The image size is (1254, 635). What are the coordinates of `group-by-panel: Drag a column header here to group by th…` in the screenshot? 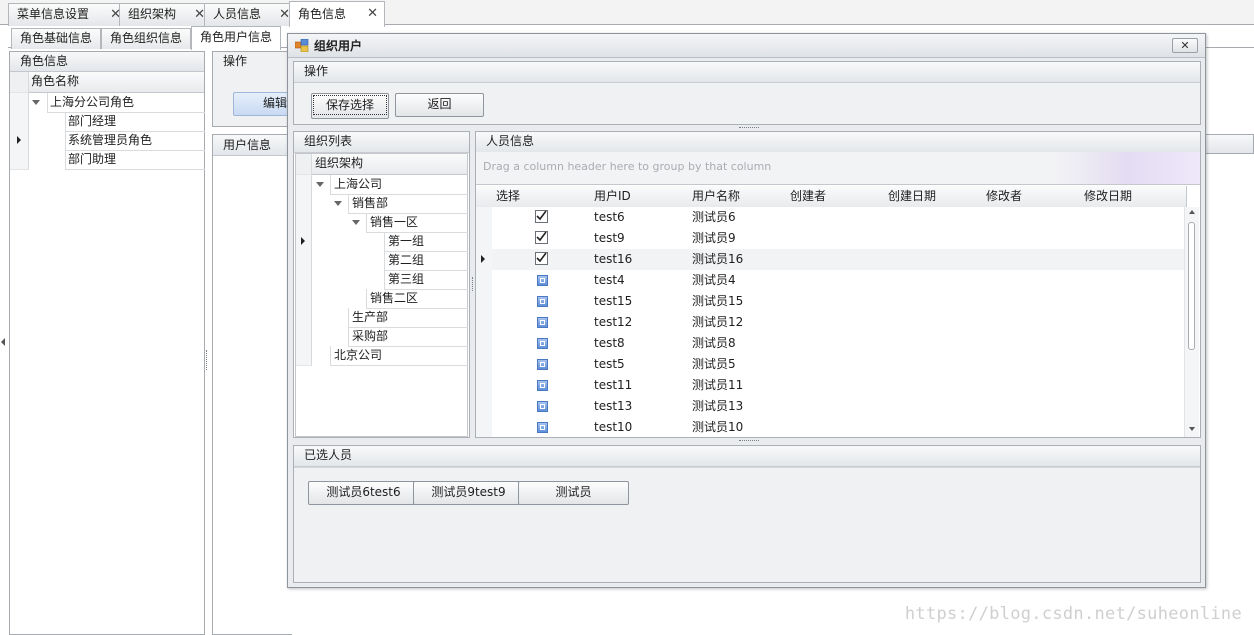 It's located at (838, 168).